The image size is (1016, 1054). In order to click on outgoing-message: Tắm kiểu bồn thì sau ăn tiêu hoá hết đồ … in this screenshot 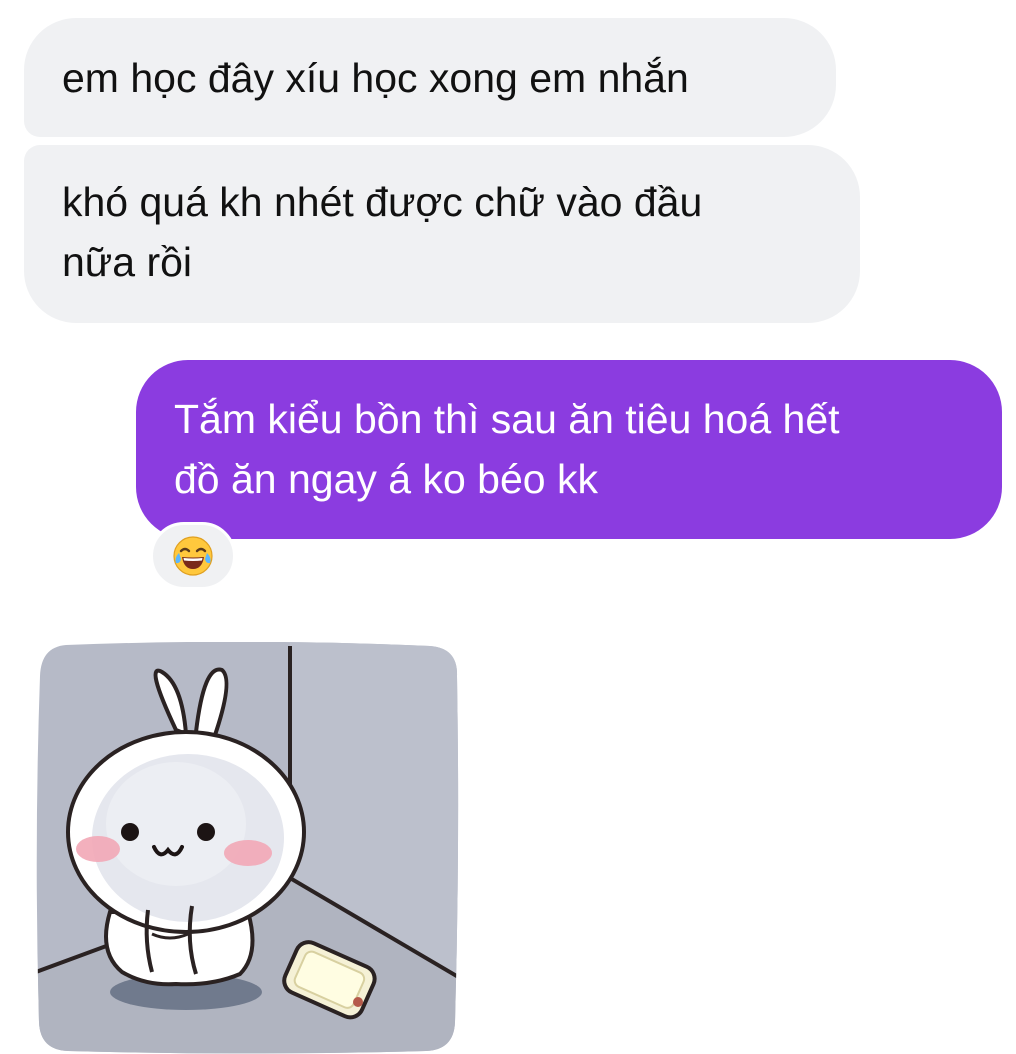, I will do `click(569, 449)`.